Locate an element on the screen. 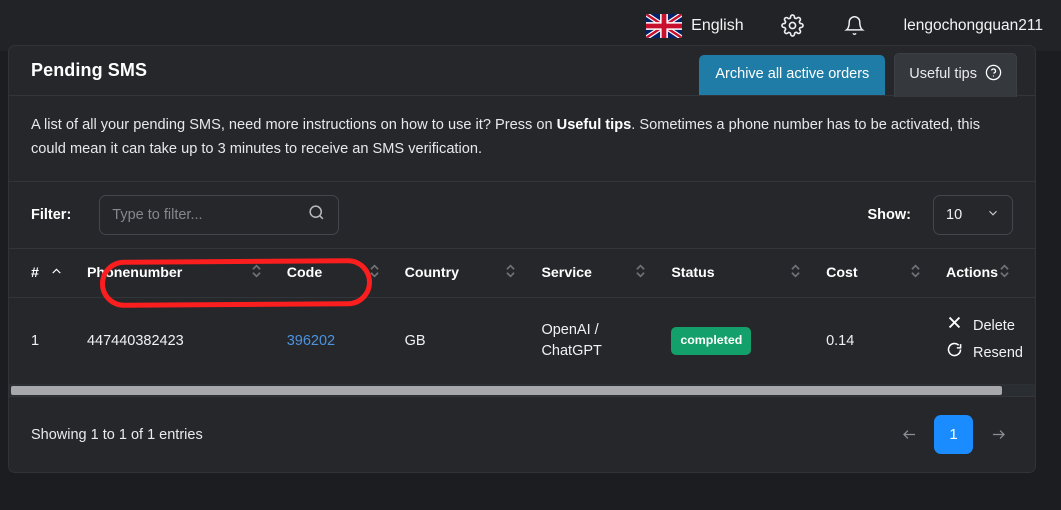 The image size is (1061, 510). show-entries-value: 10 is located at coordinates (954, 215).